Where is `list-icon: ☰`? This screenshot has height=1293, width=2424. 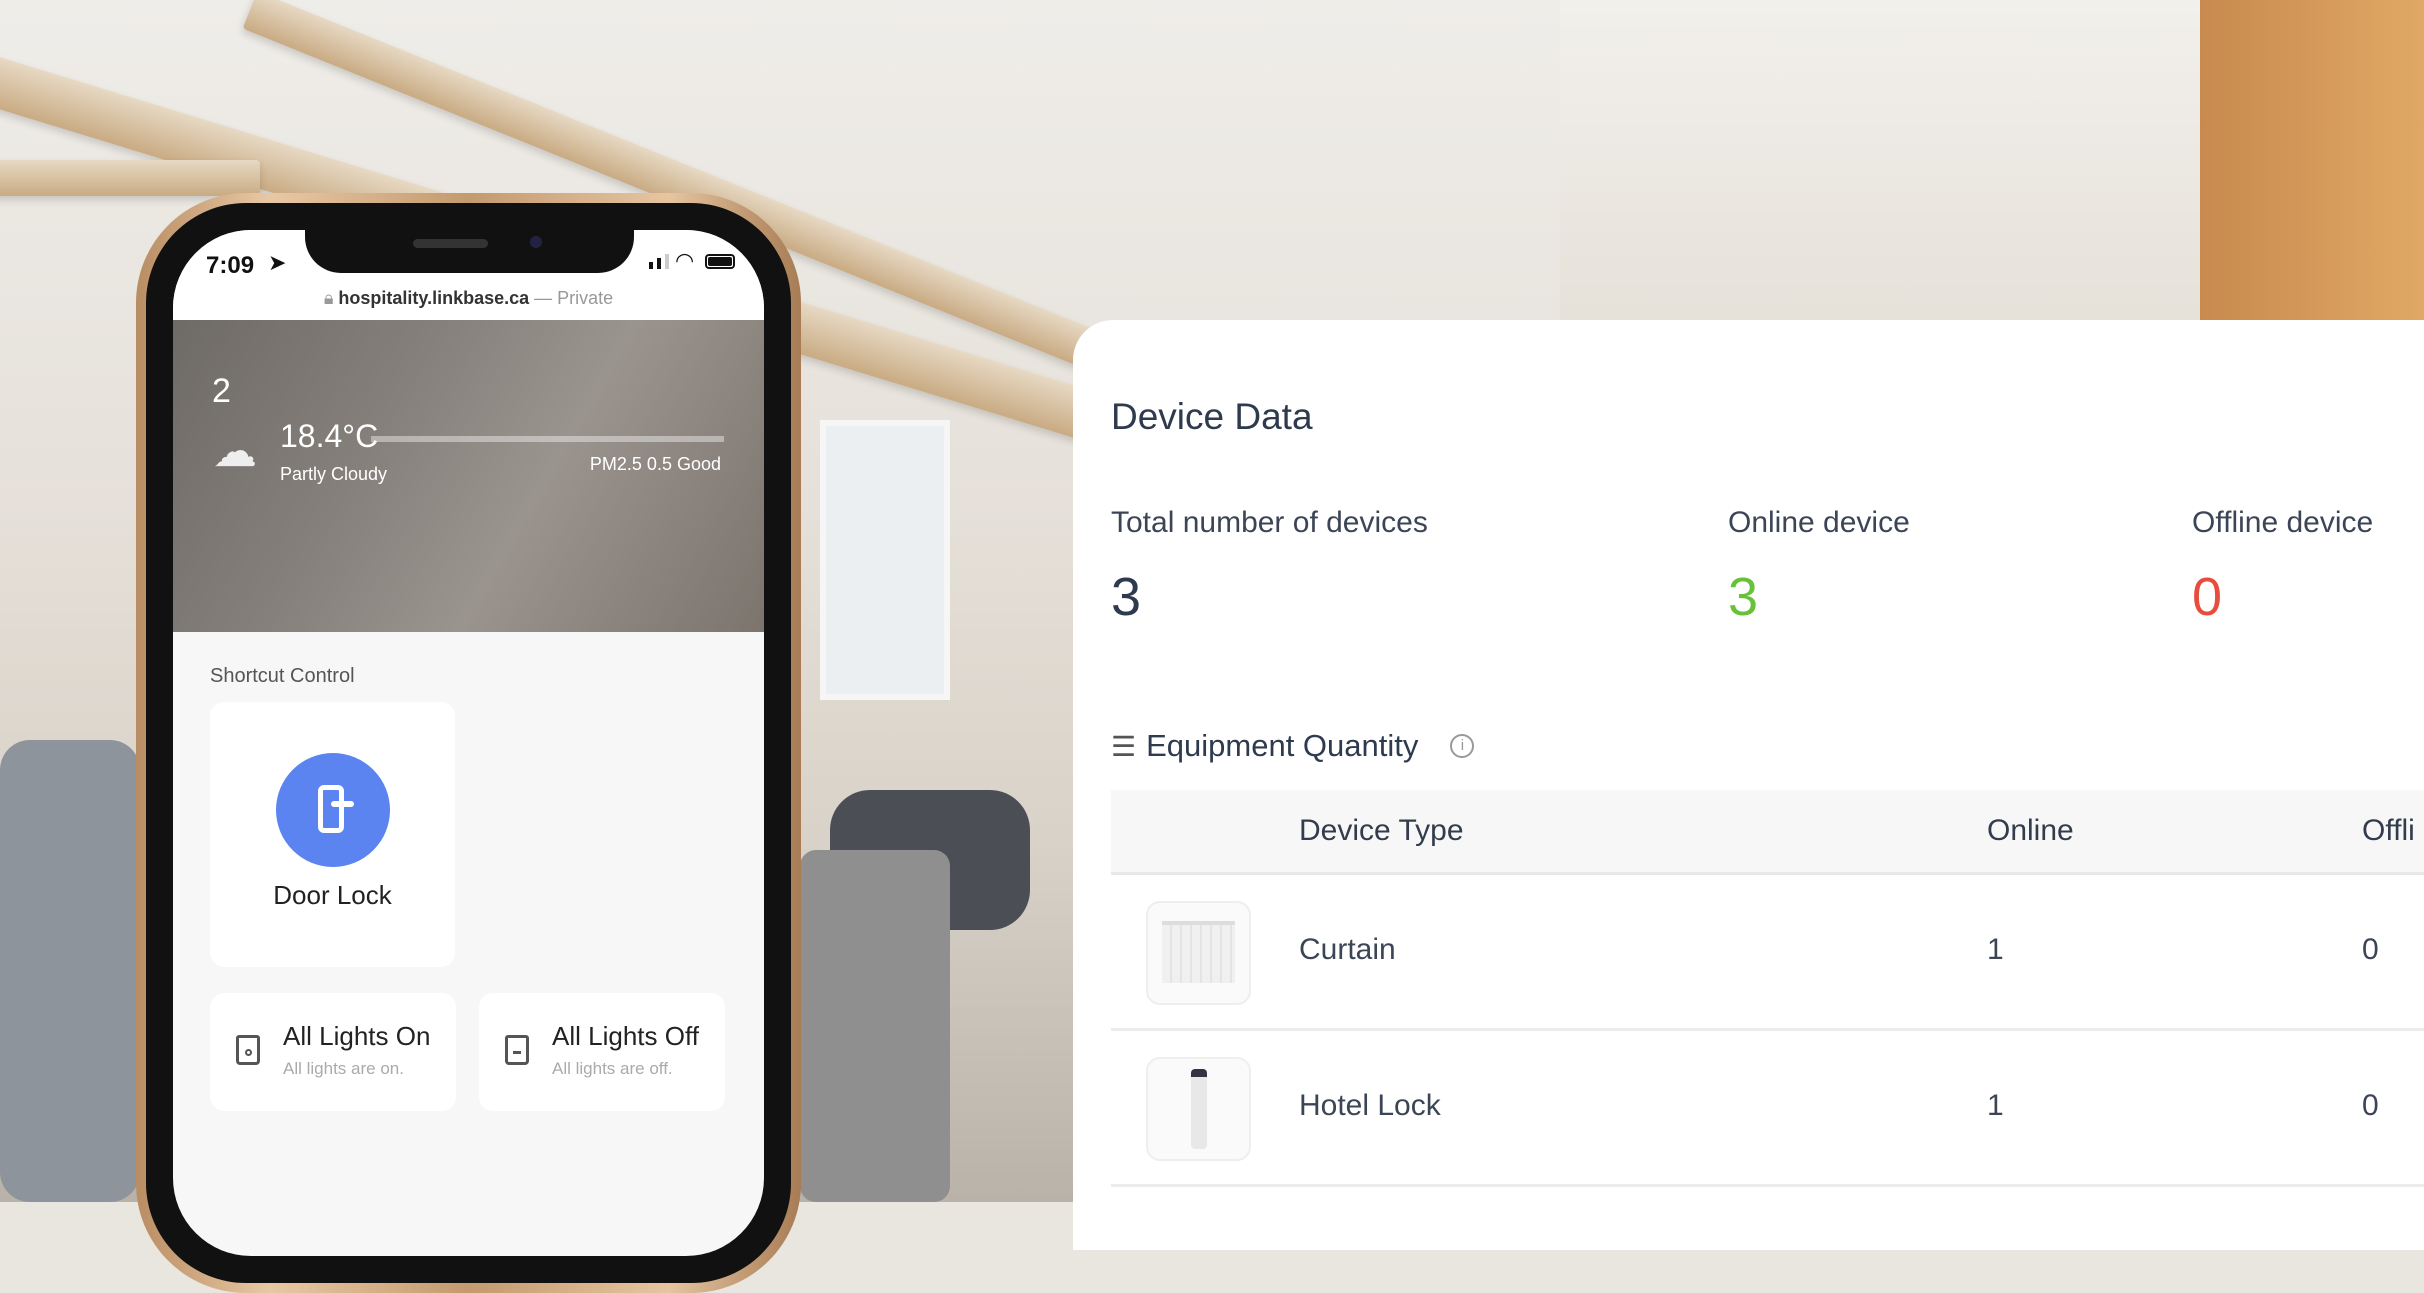
list-icon: ☰ is located at coordinates (1124, 746).